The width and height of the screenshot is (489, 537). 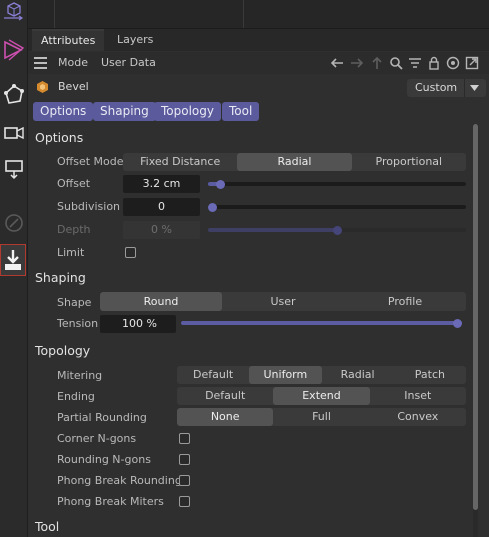 I want to click on extrude-icon, so click(x=13, y=50).